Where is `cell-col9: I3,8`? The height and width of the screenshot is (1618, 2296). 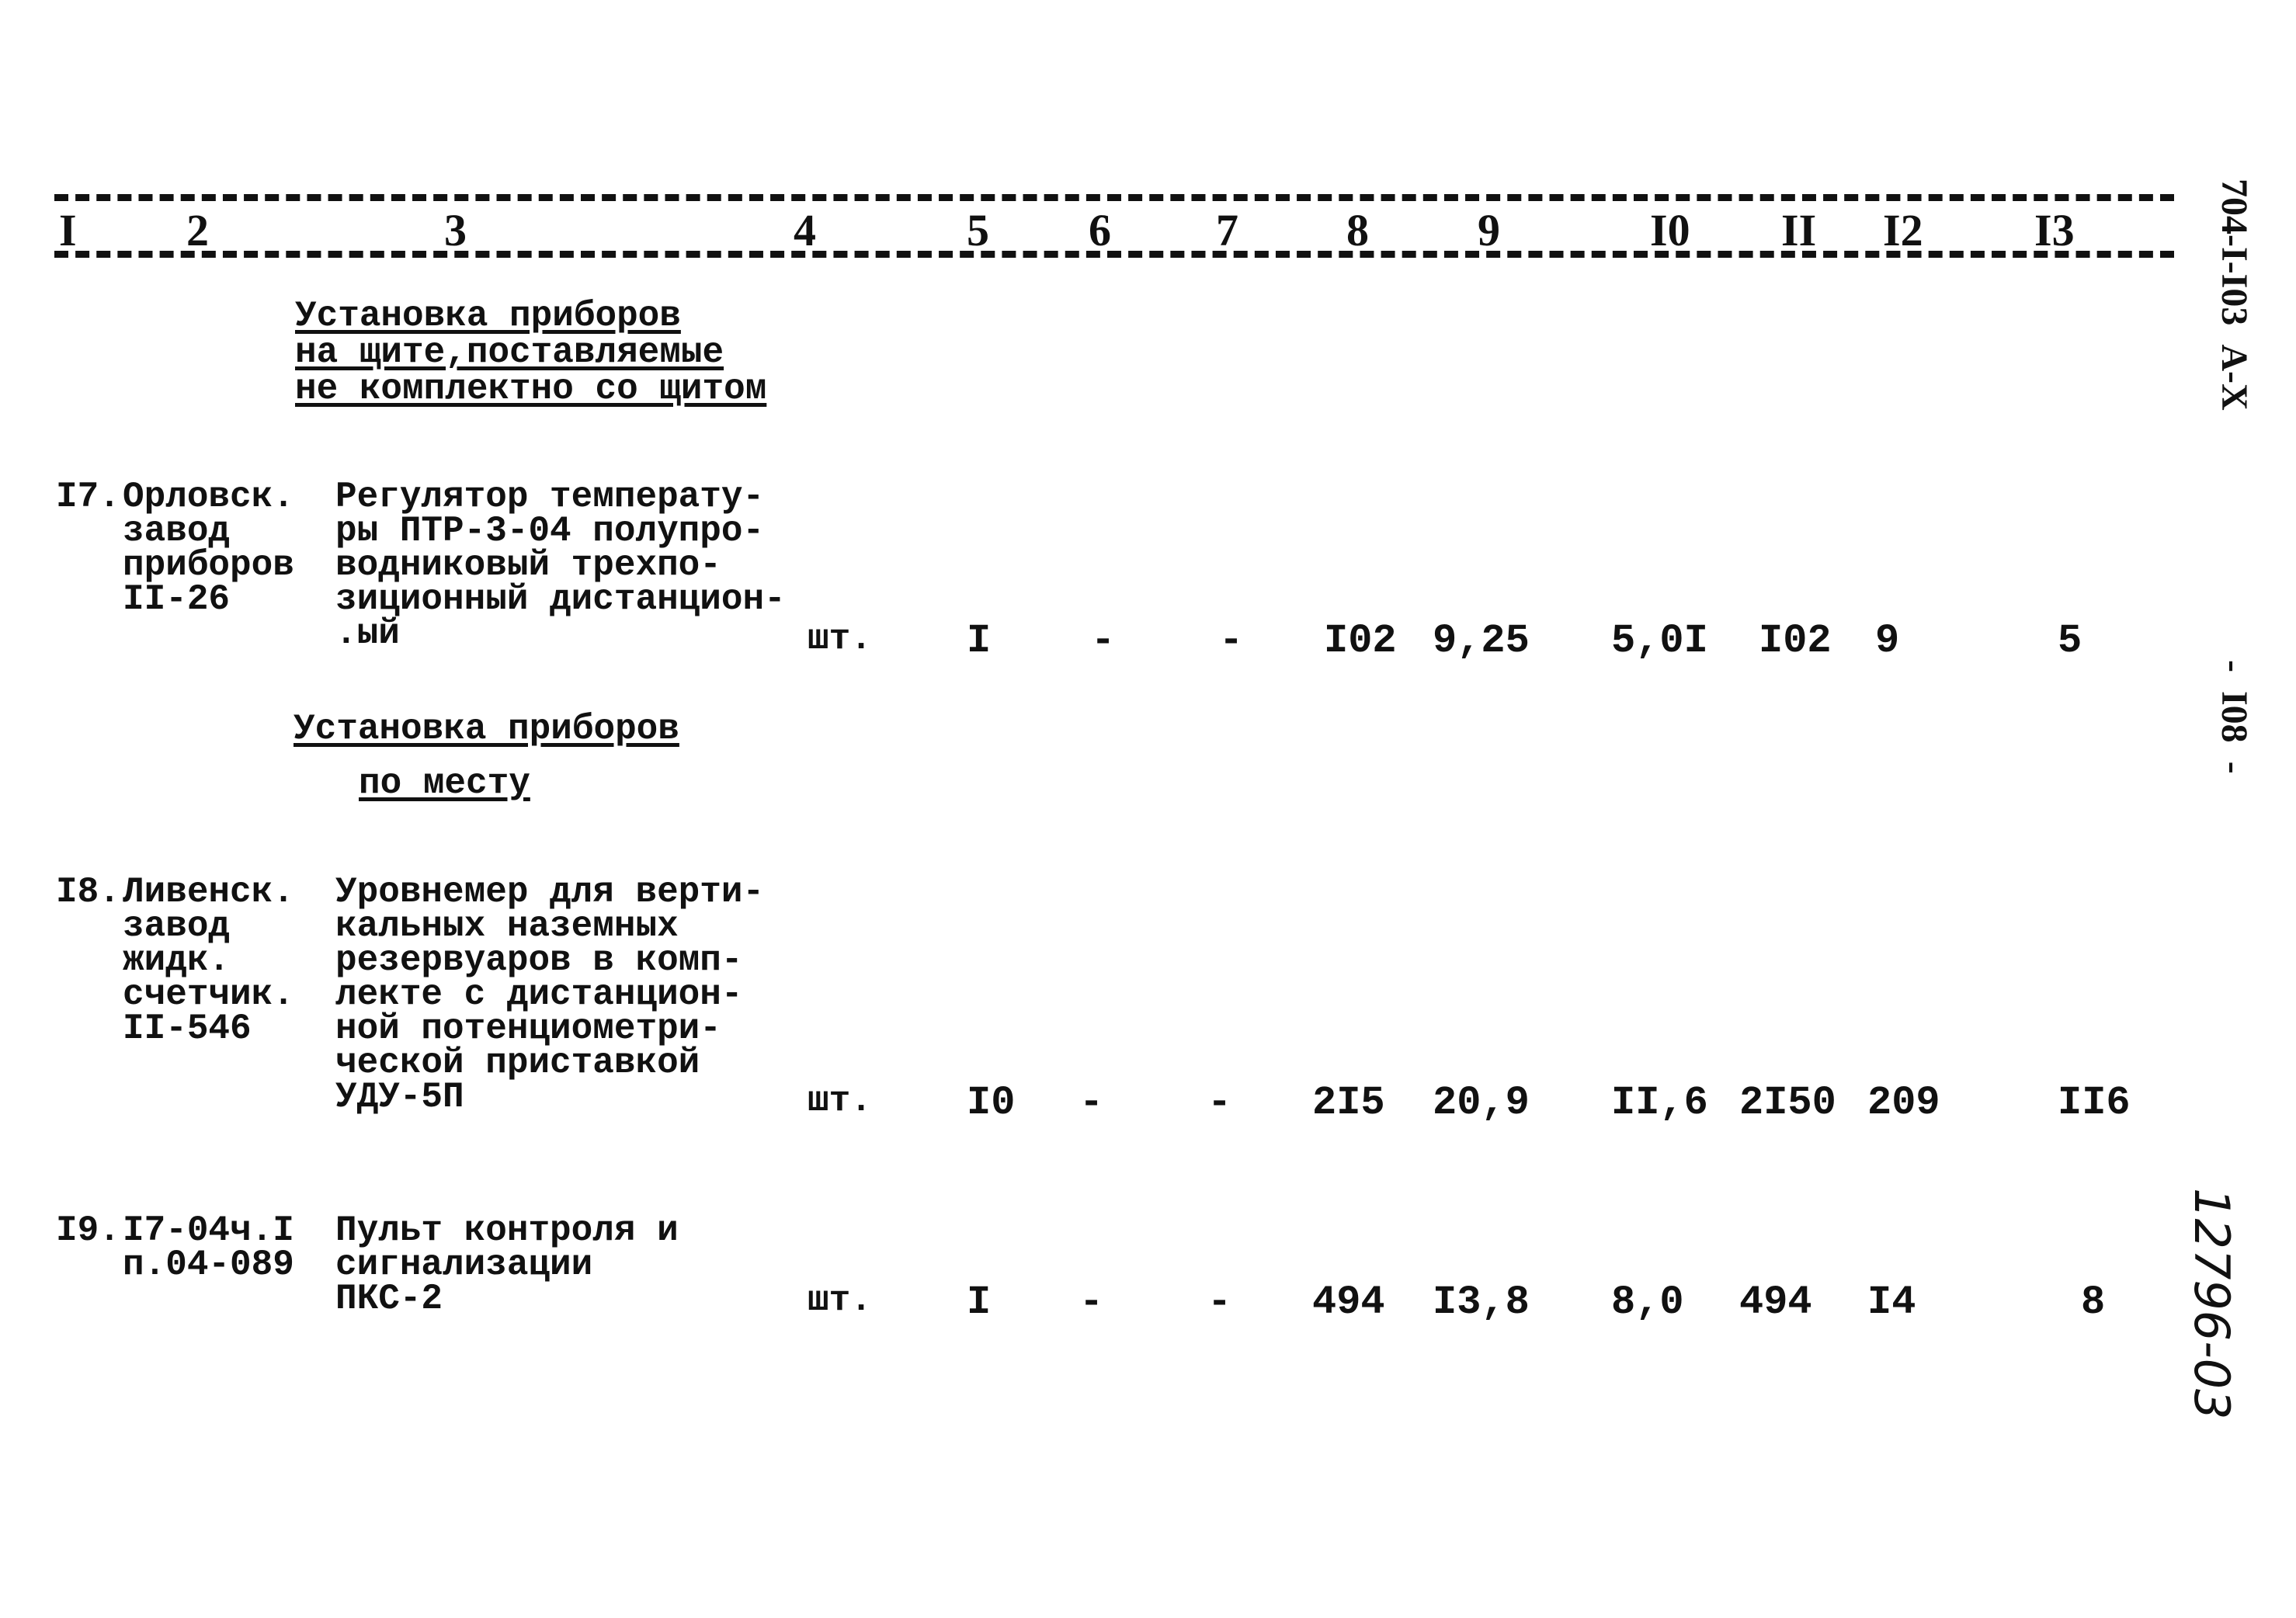 cell-col9: I3,8 is located at coordinates (1481, 1302).